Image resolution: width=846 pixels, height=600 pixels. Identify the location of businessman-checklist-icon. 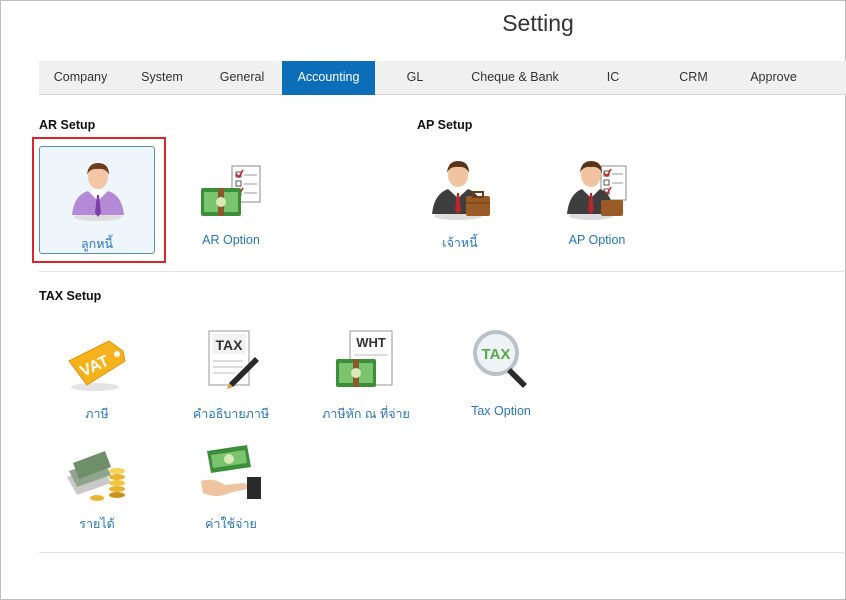
(597, 190).